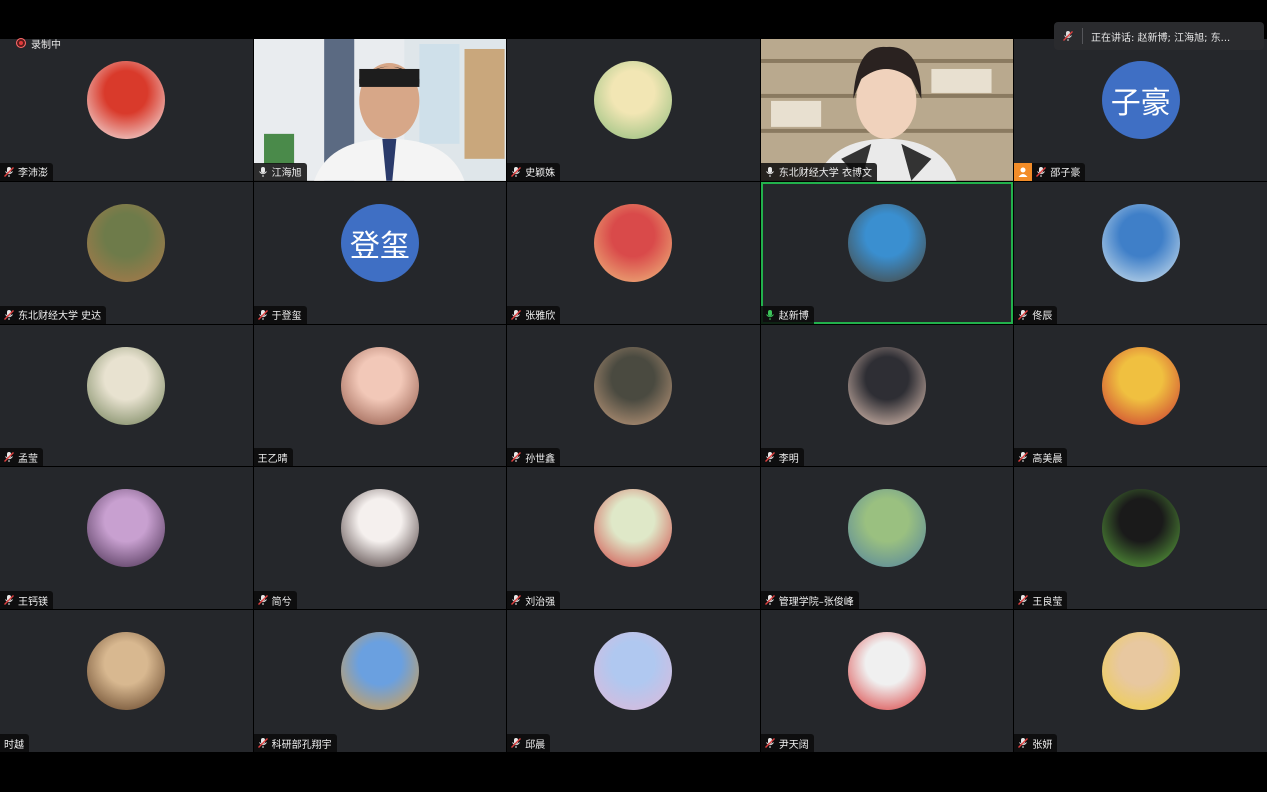 The height and width of the screenshot is (792, 1267). Describe the element at coordinates (33, 174) in the screenshot. I see `participant-name: 李沛澎` at that location.